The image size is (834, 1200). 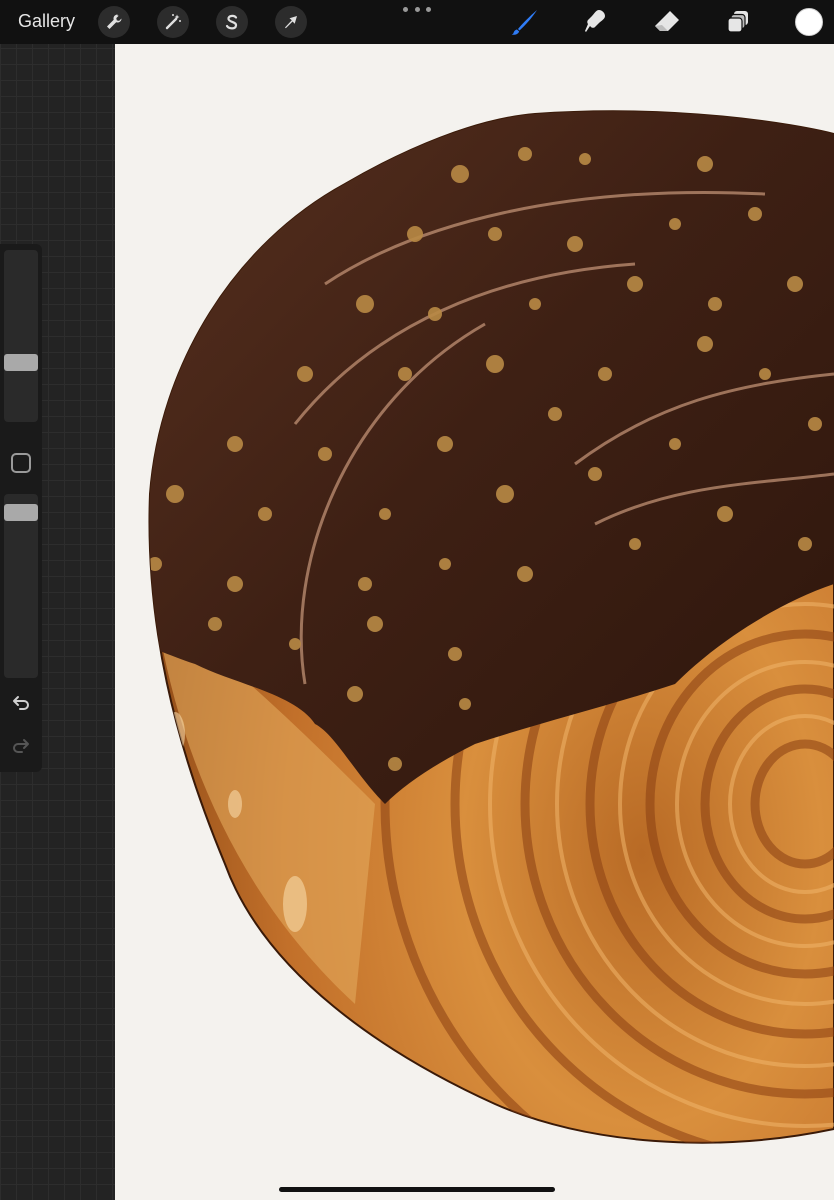 I want to click on actions-button, so click(x=114, y=22).